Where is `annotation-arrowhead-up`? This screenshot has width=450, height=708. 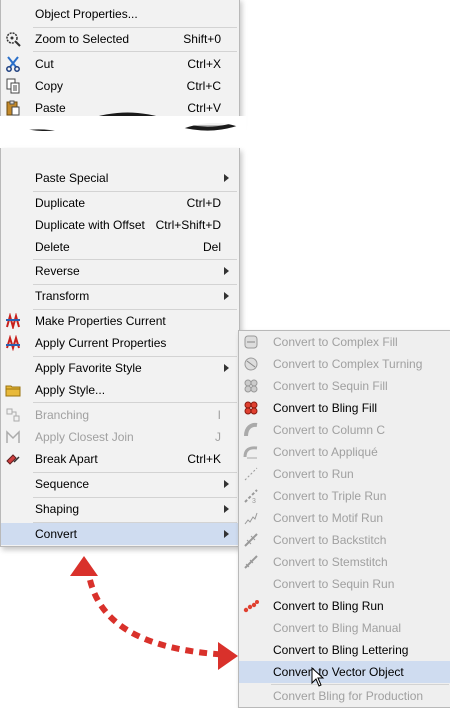
annotation-arrowhead-up is located at coordinates (84, 566).